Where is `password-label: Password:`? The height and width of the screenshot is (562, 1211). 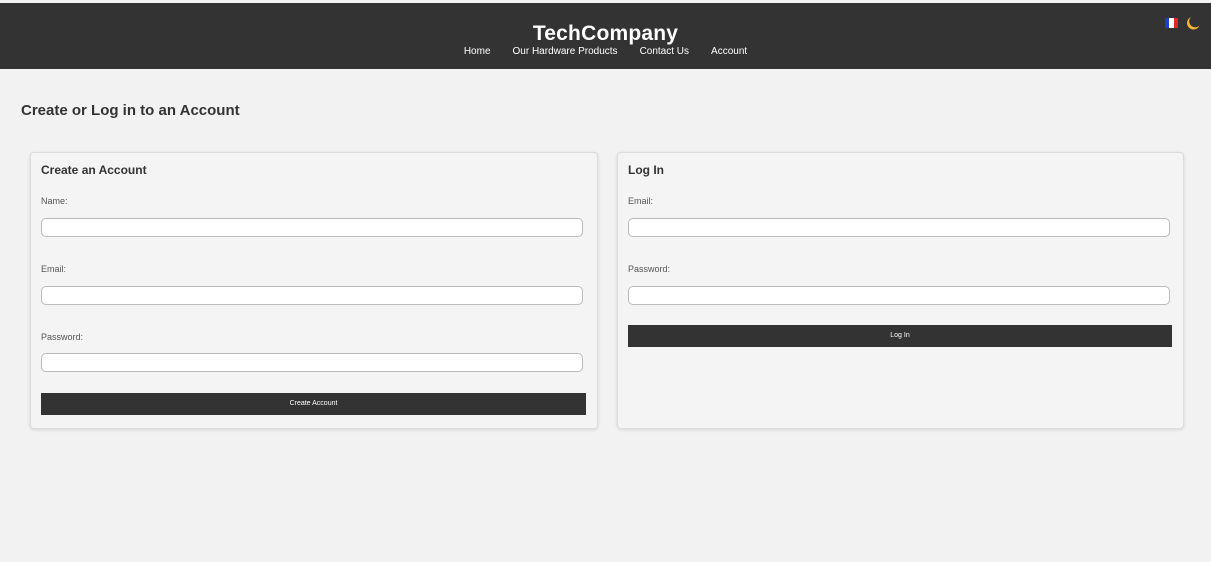
password-label: Password: is located at coordinates (62, 337).